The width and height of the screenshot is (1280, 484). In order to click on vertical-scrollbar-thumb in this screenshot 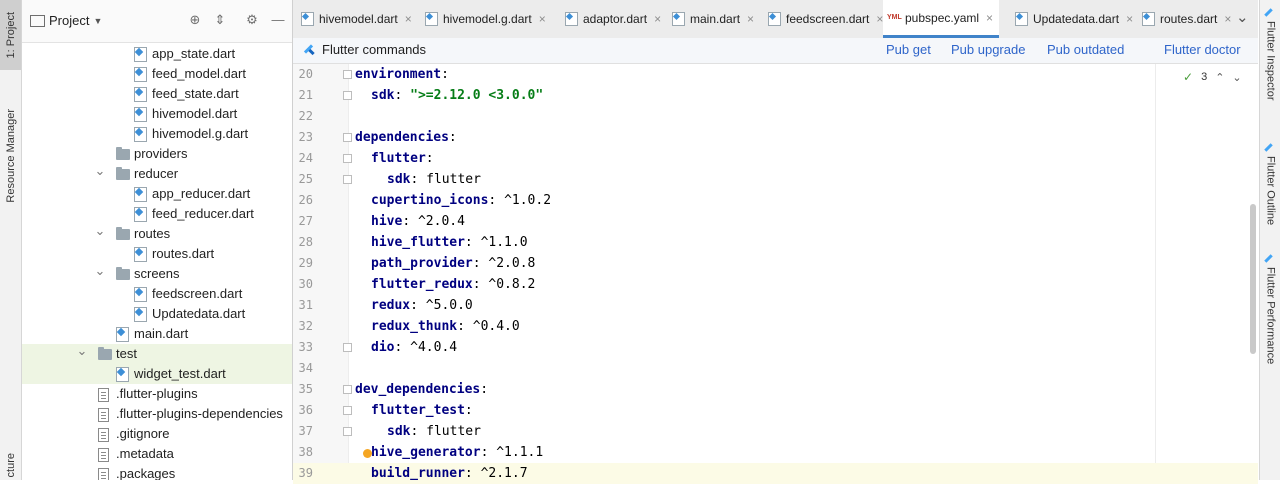, I will do `click(1253, 279)`.